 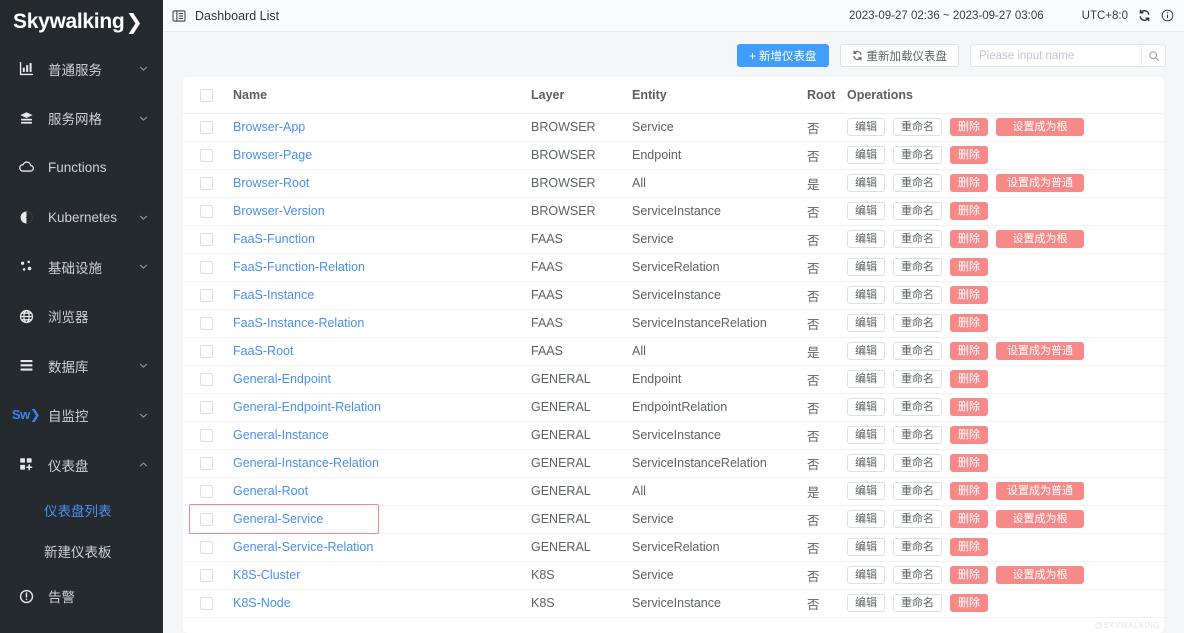 I want to click on new-dashboard-button: + 新增仪表盘, so click(x=783, y=55).